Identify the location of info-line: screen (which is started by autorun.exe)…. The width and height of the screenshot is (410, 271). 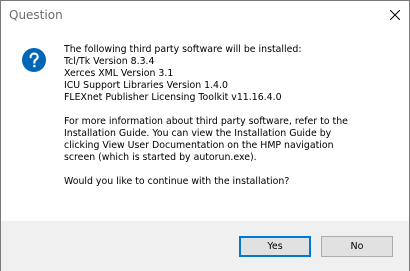
(160, 157).